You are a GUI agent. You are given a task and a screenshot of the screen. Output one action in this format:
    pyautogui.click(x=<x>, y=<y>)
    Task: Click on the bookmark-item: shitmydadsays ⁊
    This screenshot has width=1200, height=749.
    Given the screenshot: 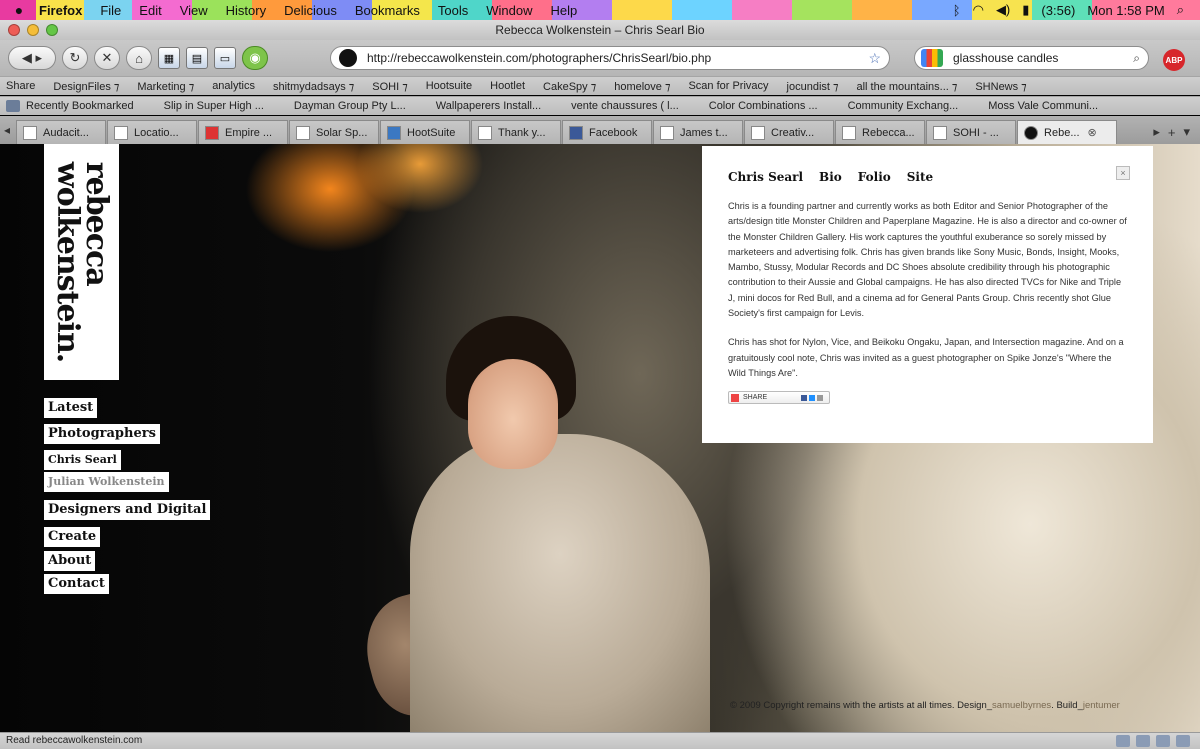 What is the action you would take?
    pyautogui.click(x=313, y=86)
    